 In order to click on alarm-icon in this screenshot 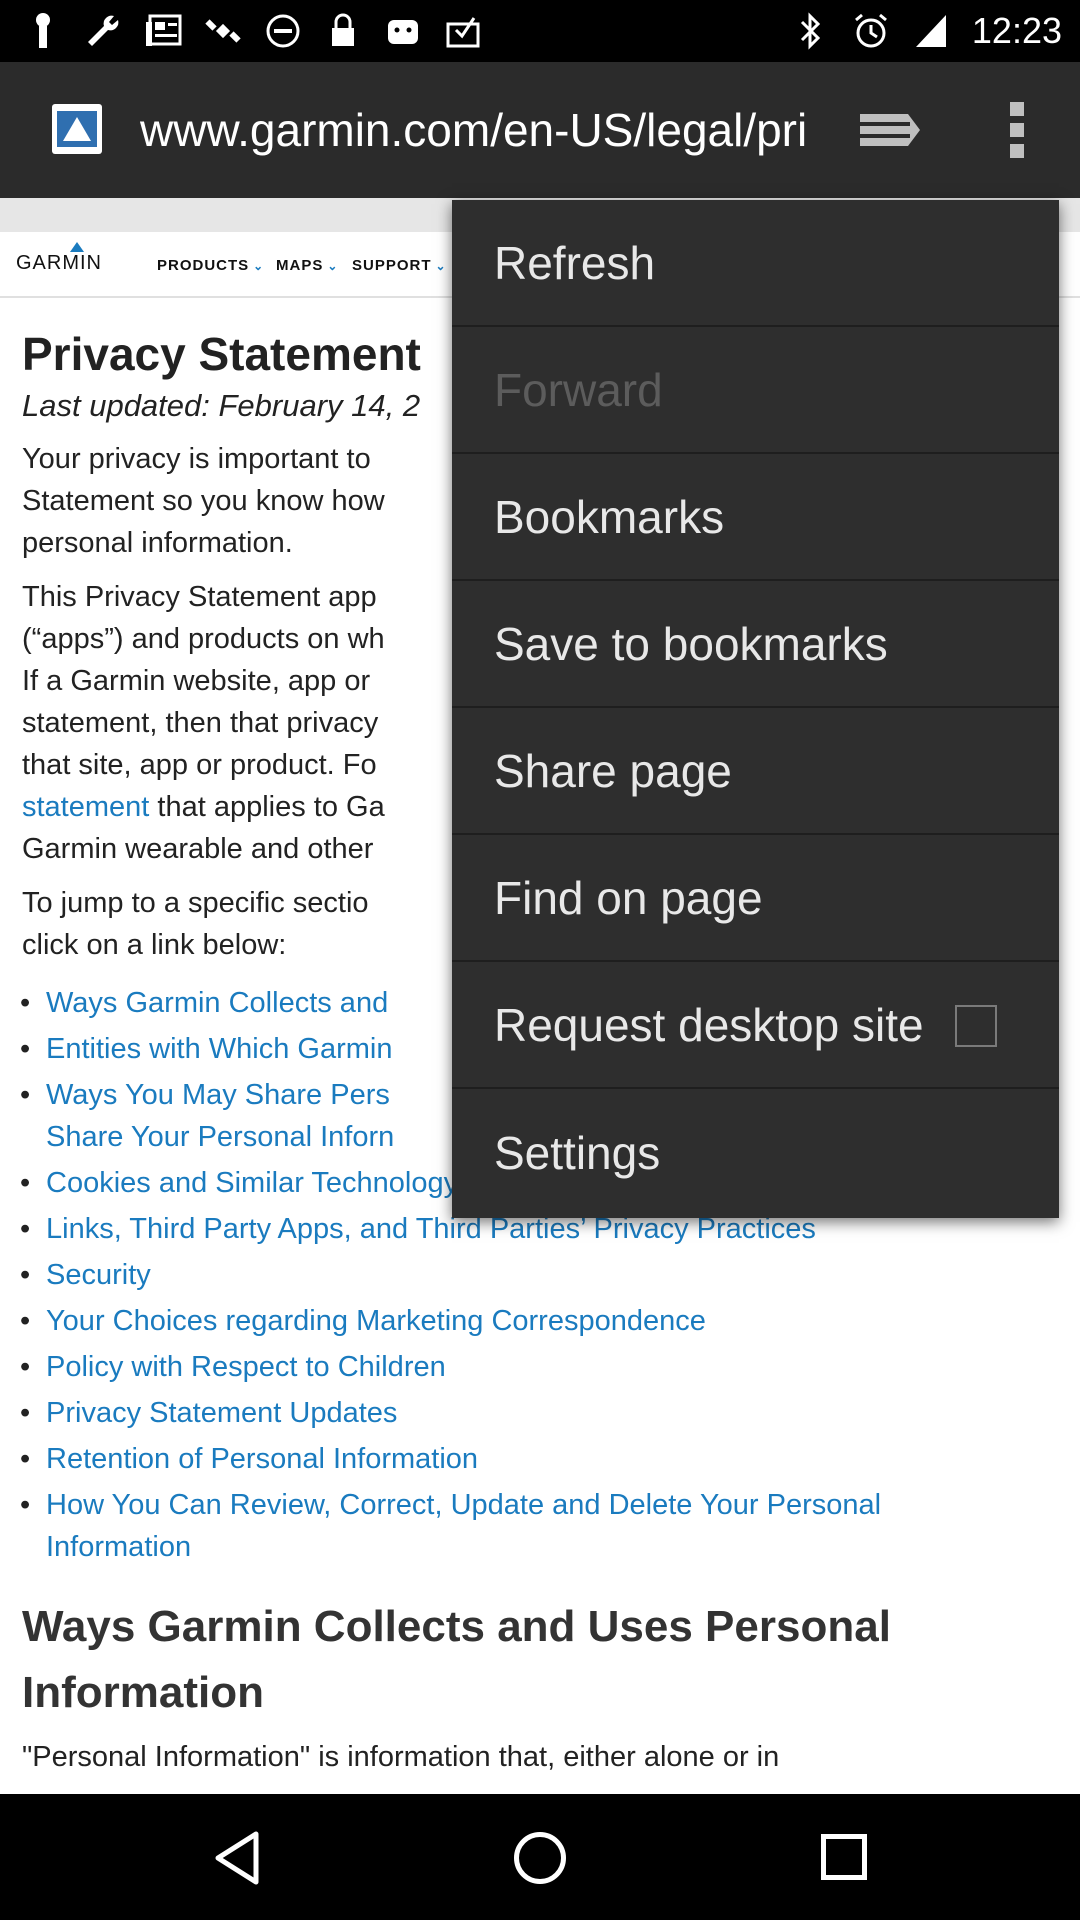, I will do `click(871, 31)`.